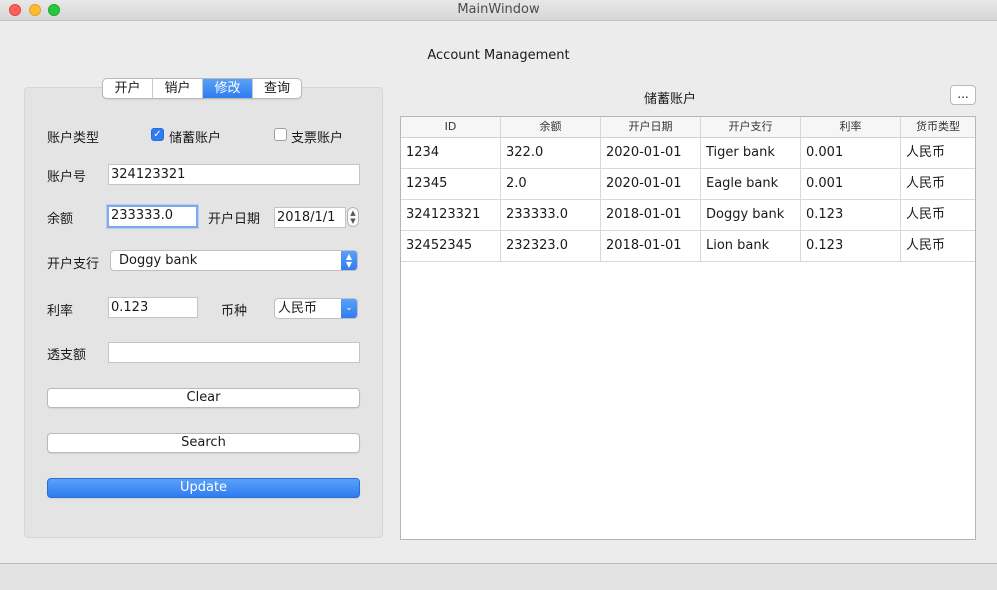  I want to click on column-header-branch: 开户支行, so click(751, 127).